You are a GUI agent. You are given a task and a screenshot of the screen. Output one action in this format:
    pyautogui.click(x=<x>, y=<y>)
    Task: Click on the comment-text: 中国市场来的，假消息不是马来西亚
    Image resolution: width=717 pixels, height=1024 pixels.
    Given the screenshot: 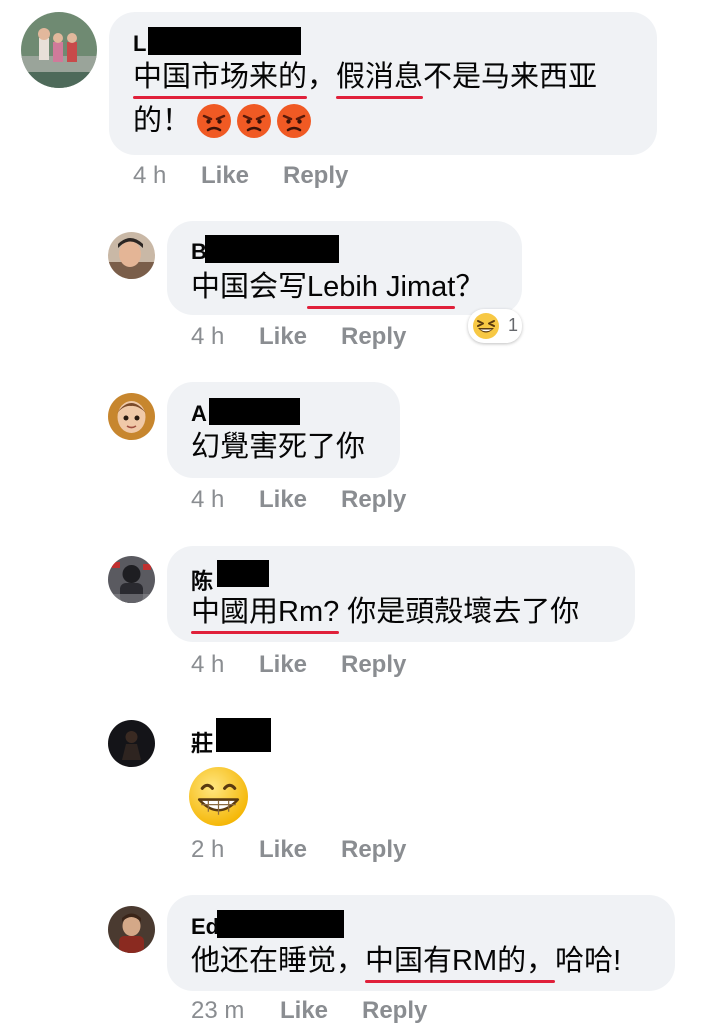 What is the action you would take?
    pyautogui.click(x=365, y=78)
    